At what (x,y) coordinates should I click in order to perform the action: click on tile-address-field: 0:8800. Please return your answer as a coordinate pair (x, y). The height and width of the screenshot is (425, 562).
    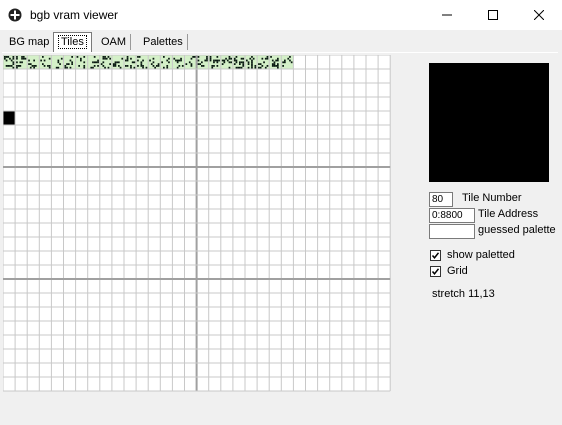
    Looking at the image, I should click on (452, 215).